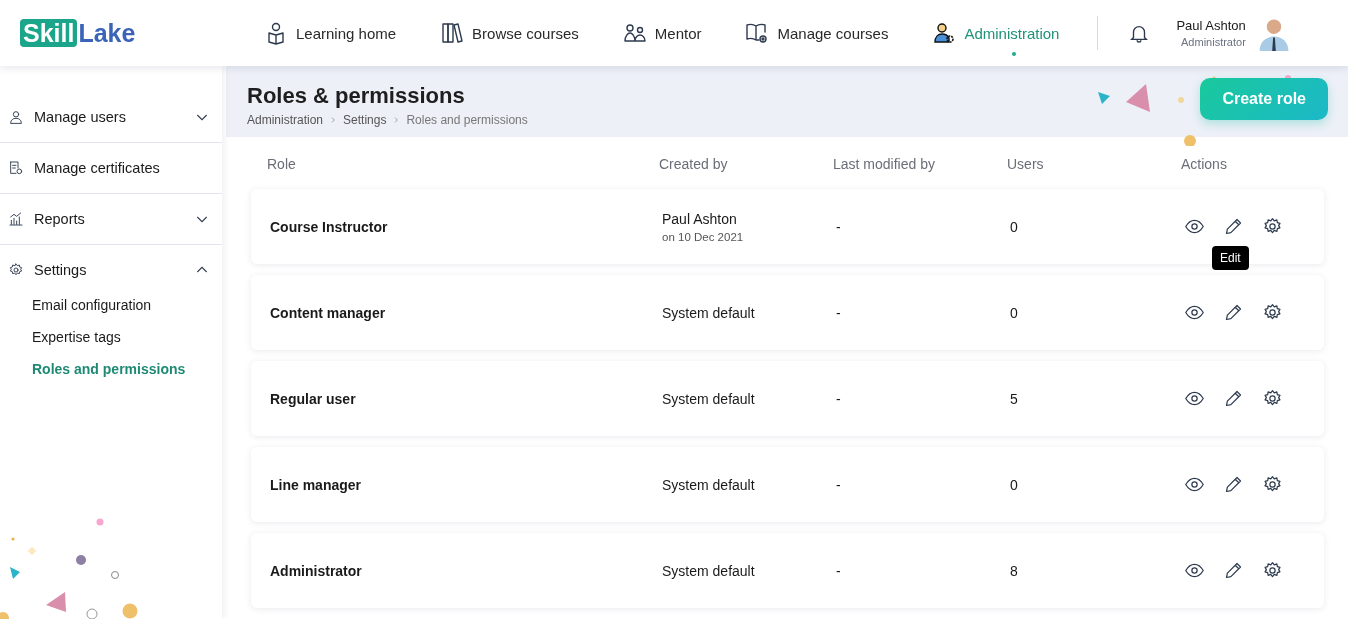 The width and height of the screenshot is (1348, 619). I want to click on certificate-icon, so click(16, 168).